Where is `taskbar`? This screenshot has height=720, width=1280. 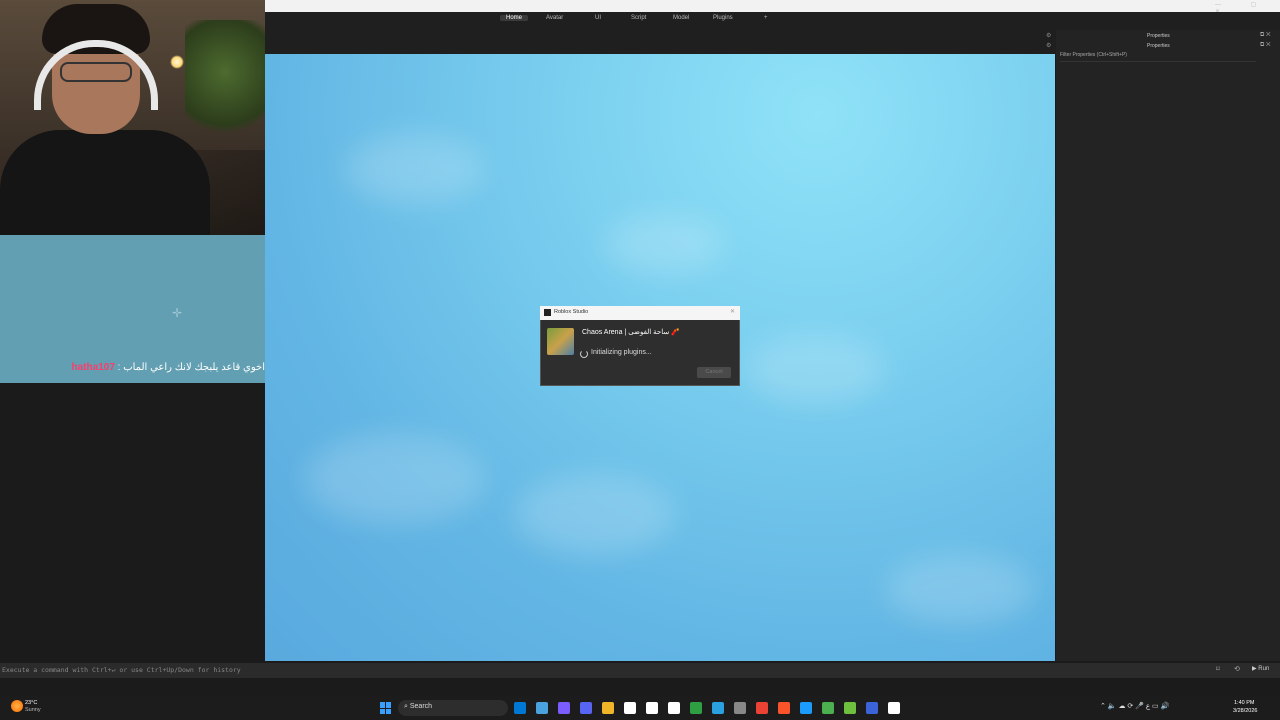
taskbar is located at coordinates (640, 708).